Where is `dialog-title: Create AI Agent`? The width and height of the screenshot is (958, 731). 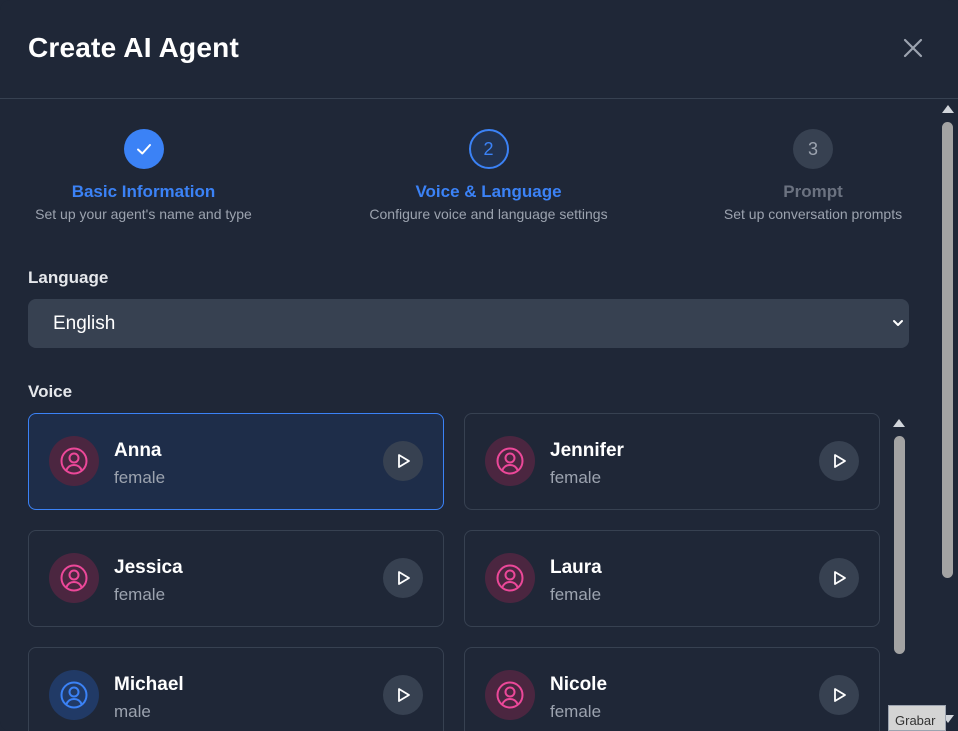 dialog-title: Create AI Agent is located at coordinates (133, 47).